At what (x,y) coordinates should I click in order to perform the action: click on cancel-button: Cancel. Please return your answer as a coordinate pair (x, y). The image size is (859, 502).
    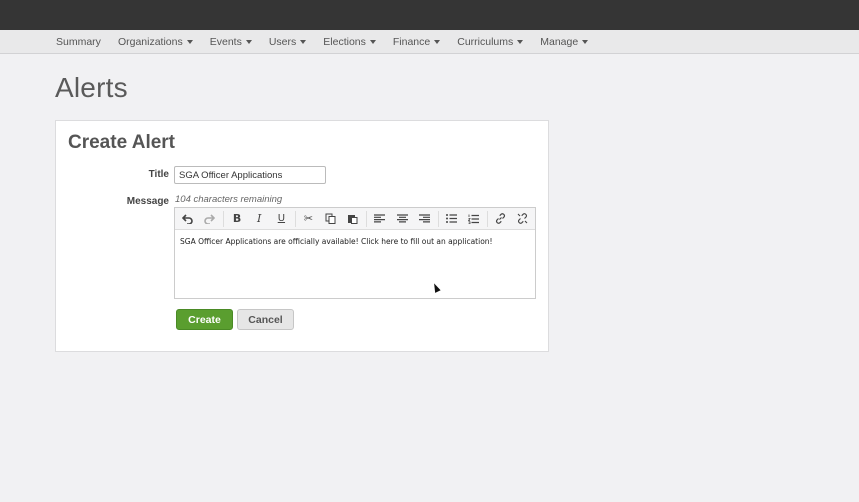
    Looking at the image, I should click on (265, 319).